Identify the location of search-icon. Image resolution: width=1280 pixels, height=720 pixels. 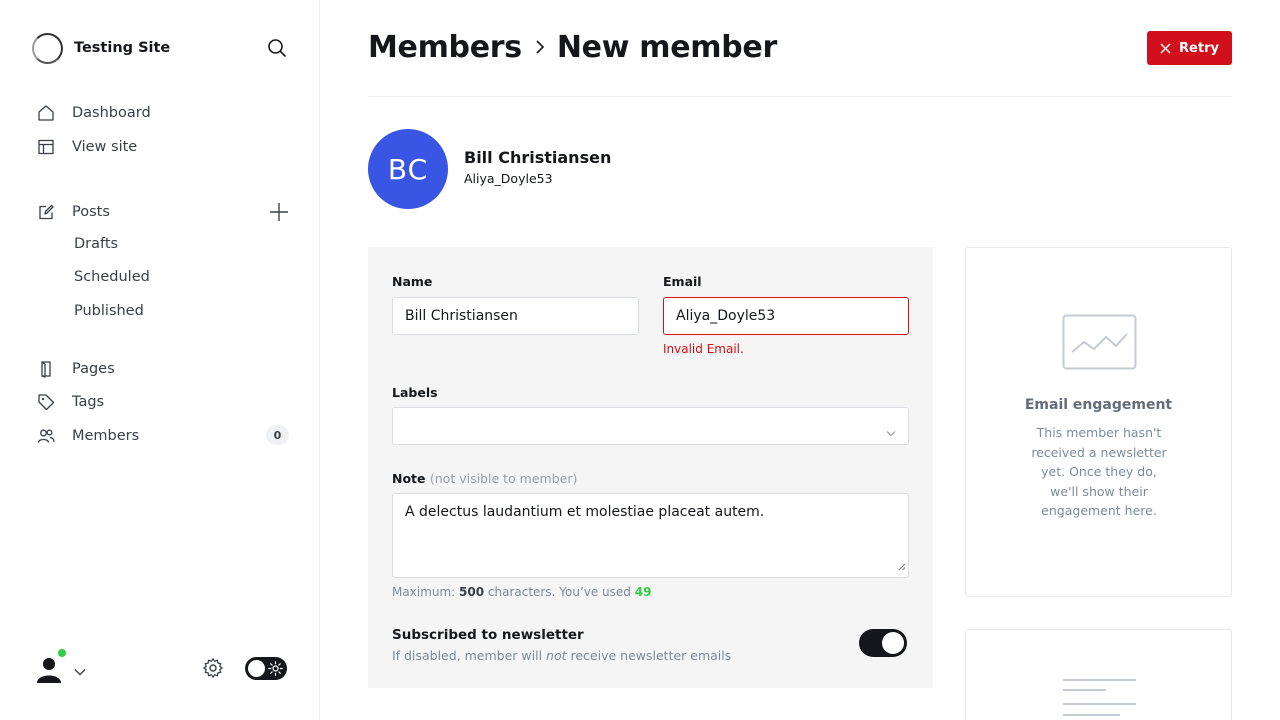
(277, 48).